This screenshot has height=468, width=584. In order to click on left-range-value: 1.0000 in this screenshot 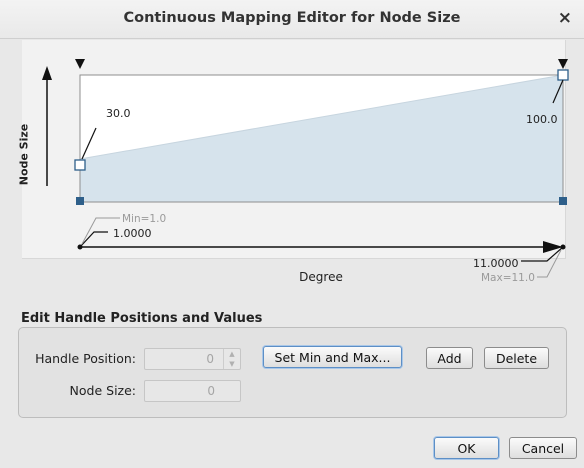, I will do `click(132, 233)`.